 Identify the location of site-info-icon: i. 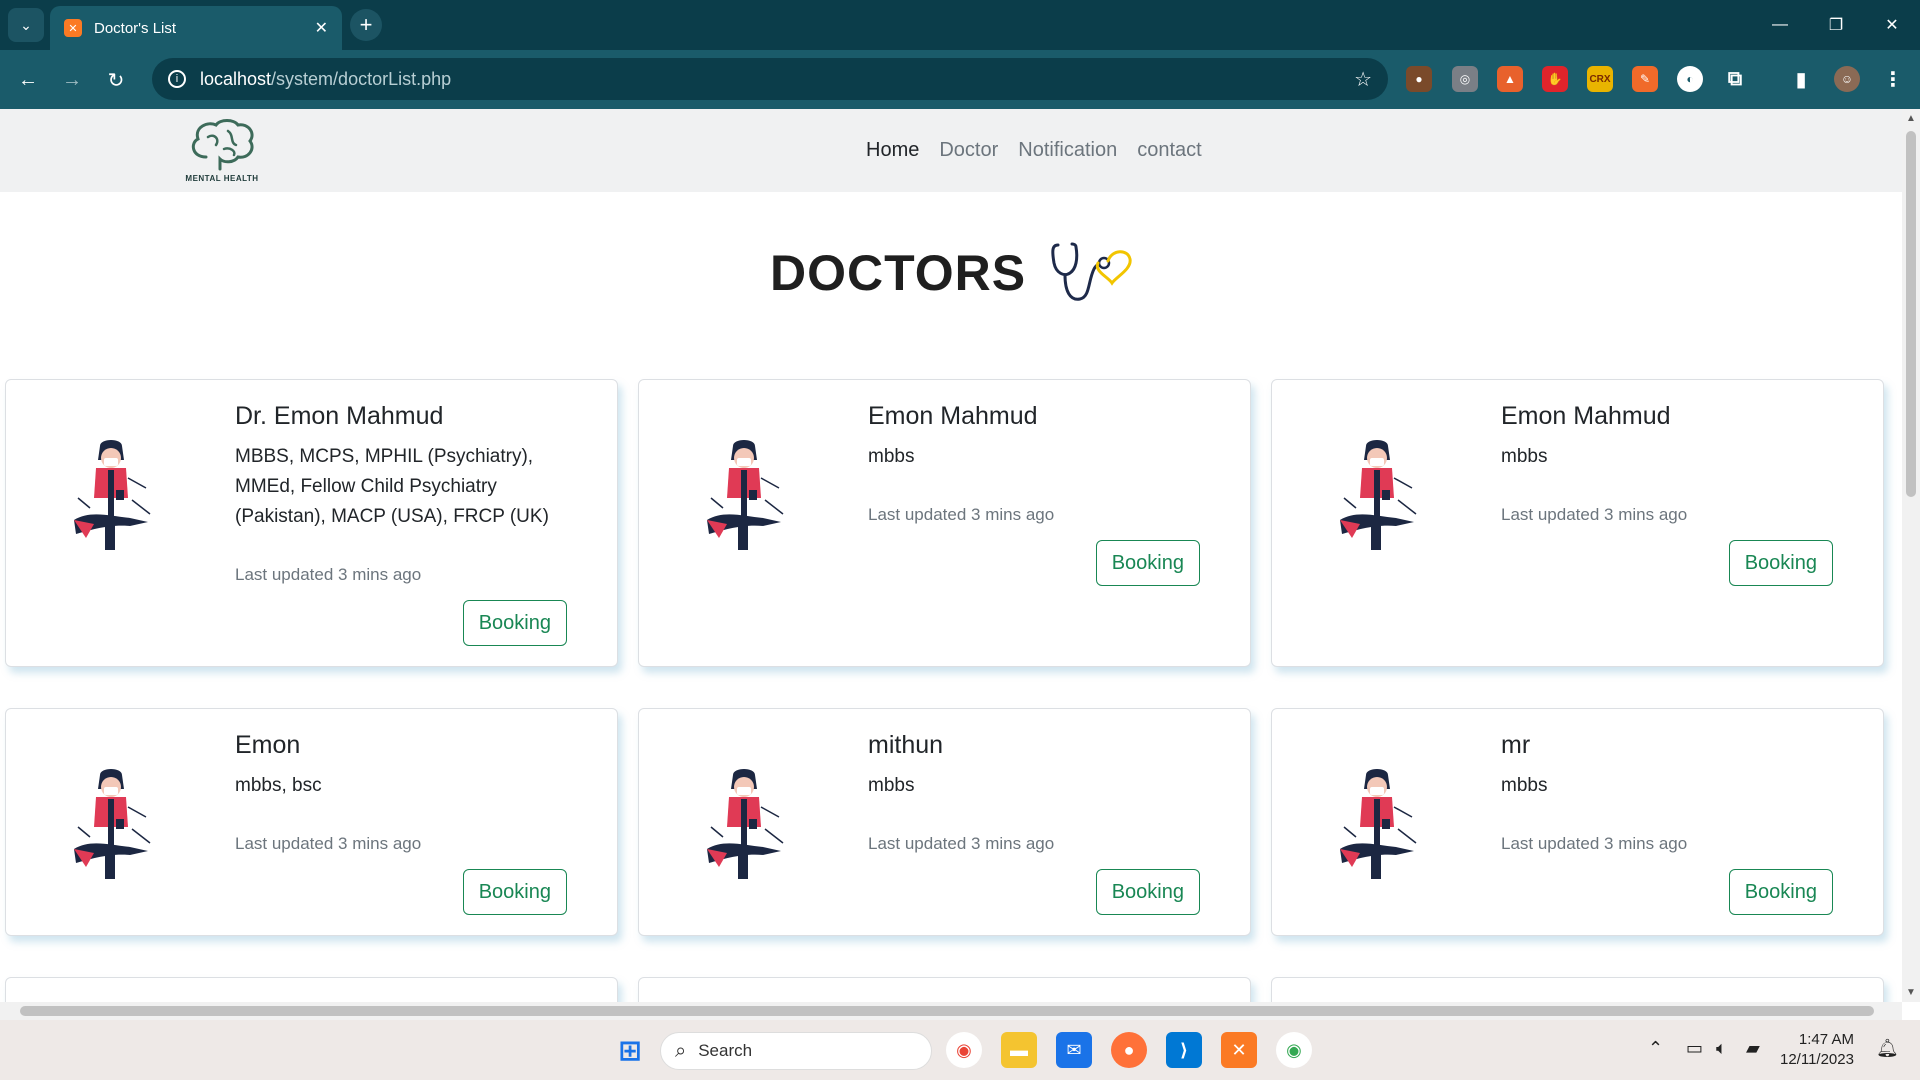
(177, 79).